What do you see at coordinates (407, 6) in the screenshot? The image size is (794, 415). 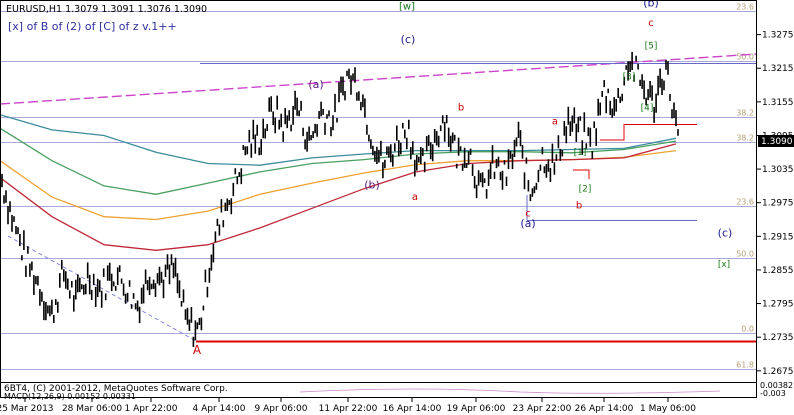 I see `wave-label: [w]` at bounding box center [407, 6].